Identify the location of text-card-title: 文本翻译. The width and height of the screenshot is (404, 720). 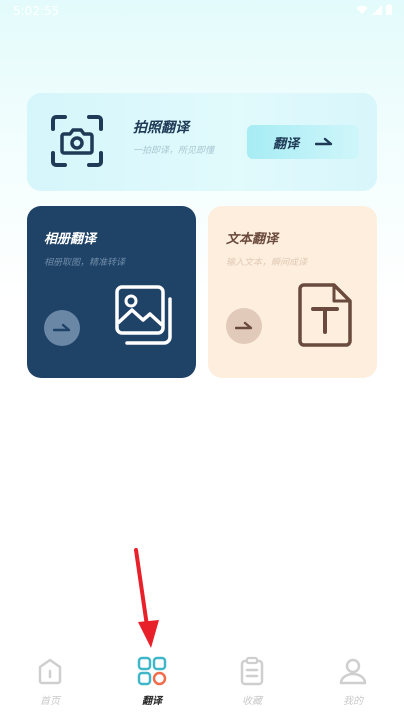
(252, 239).